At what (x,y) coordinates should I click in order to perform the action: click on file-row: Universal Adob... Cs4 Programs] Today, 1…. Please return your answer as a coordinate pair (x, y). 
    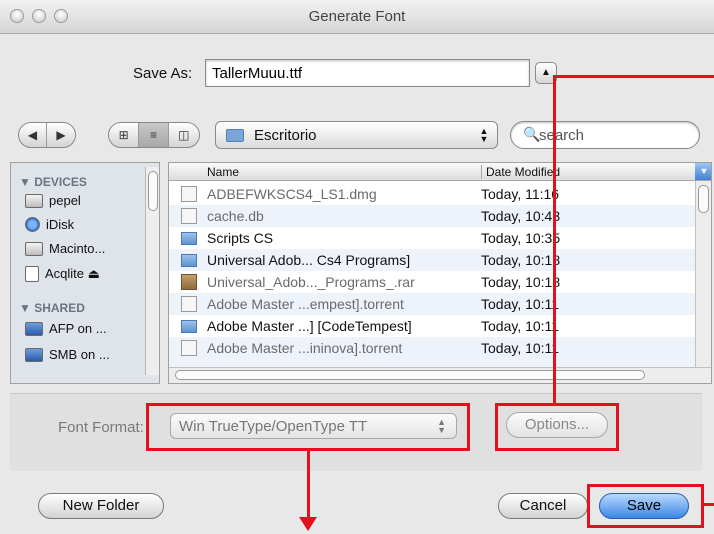
    Looking at the image, I should click on (432, 260).